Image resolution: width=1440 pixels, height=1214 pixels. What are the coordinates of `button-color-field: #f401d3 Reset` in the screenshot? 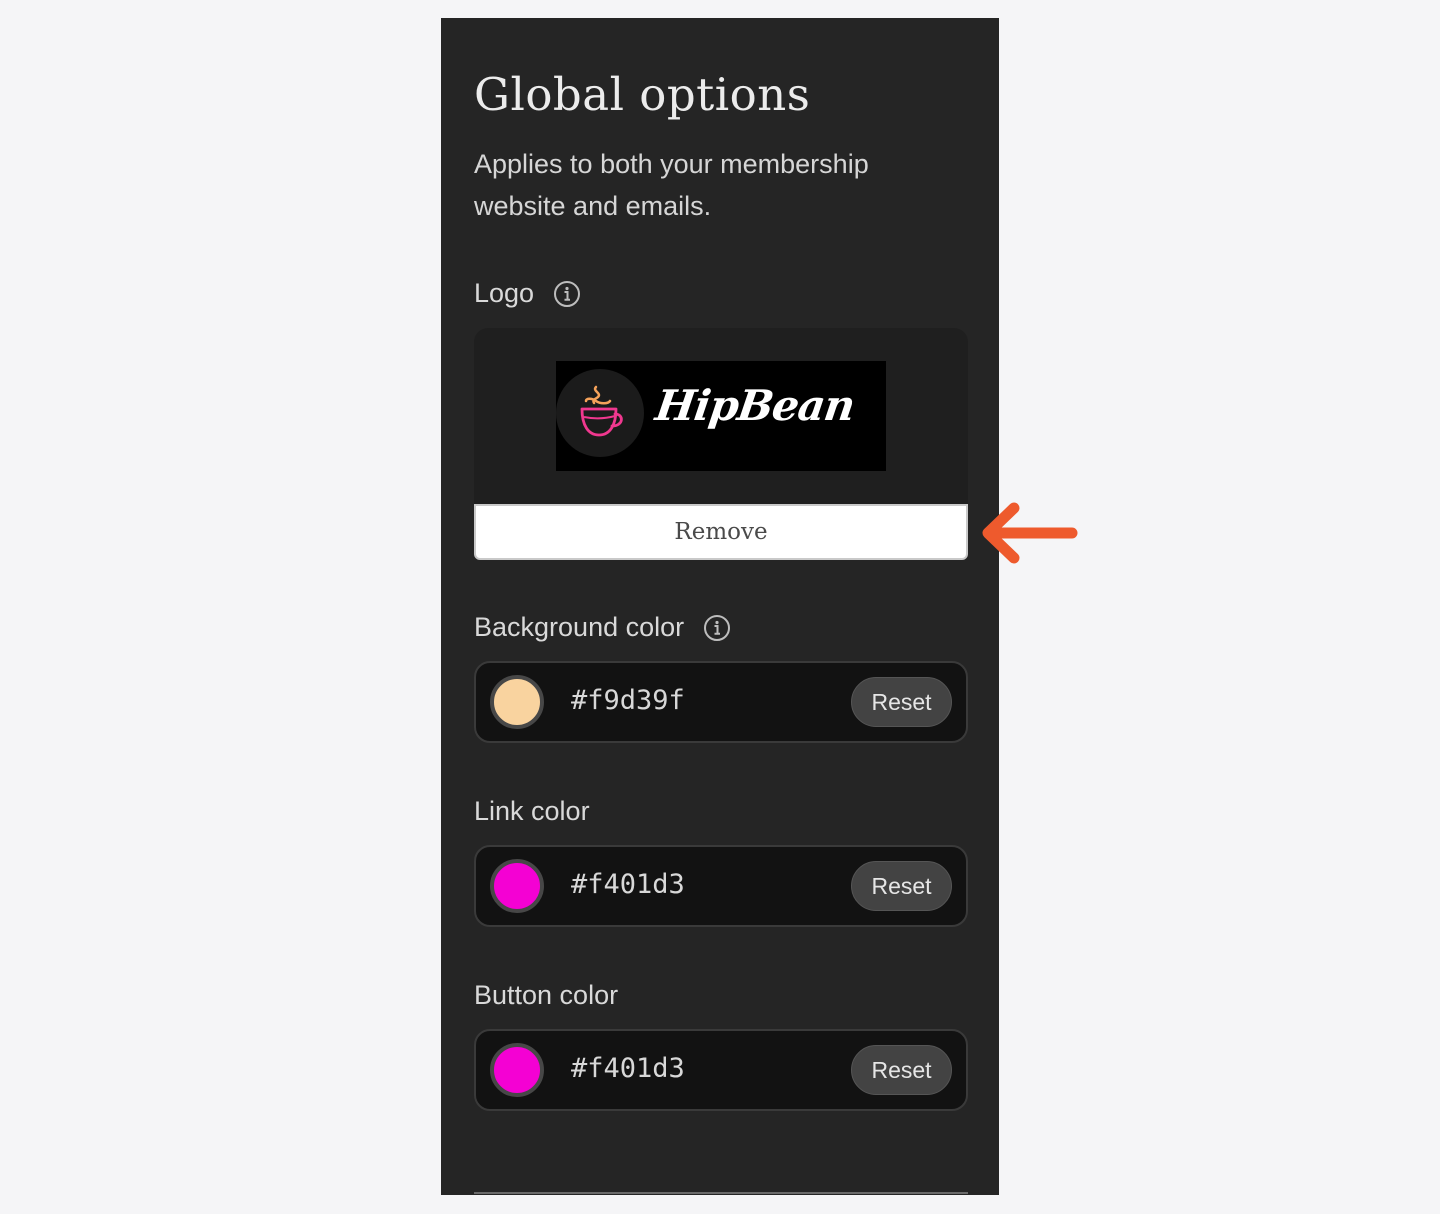 It's located at (721, 1070).